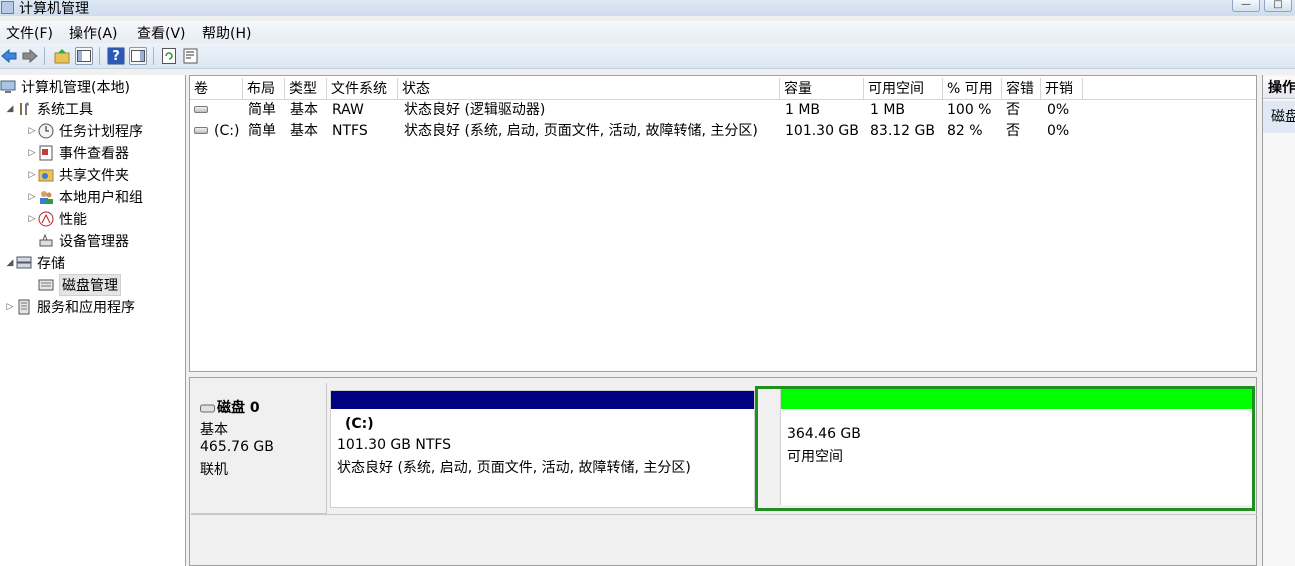  Describe the element at coordinates (475, 110) in the screenshot. I see `cell-status: 状态良好 (逻辑驱动器)` at that location.